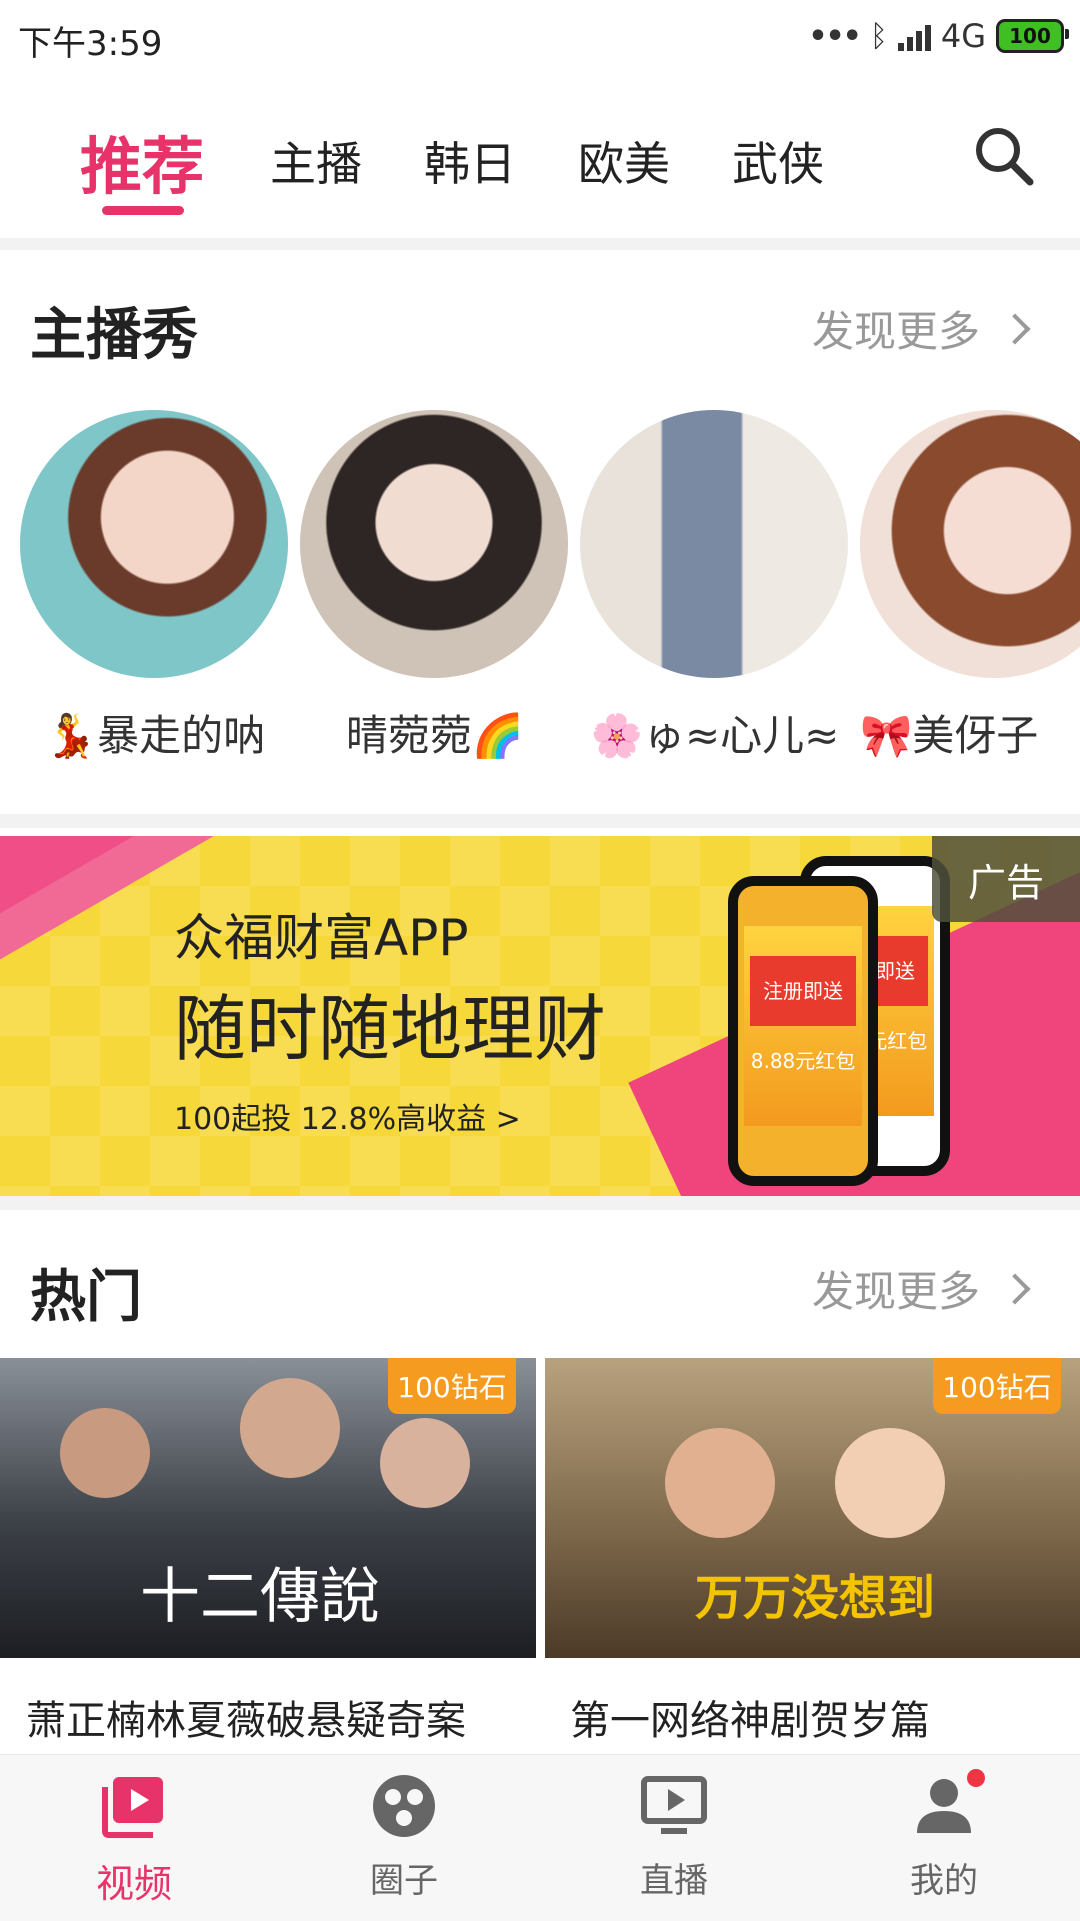  I want to click on ad-slogan: 随时随地理财, so click(390, 1029).